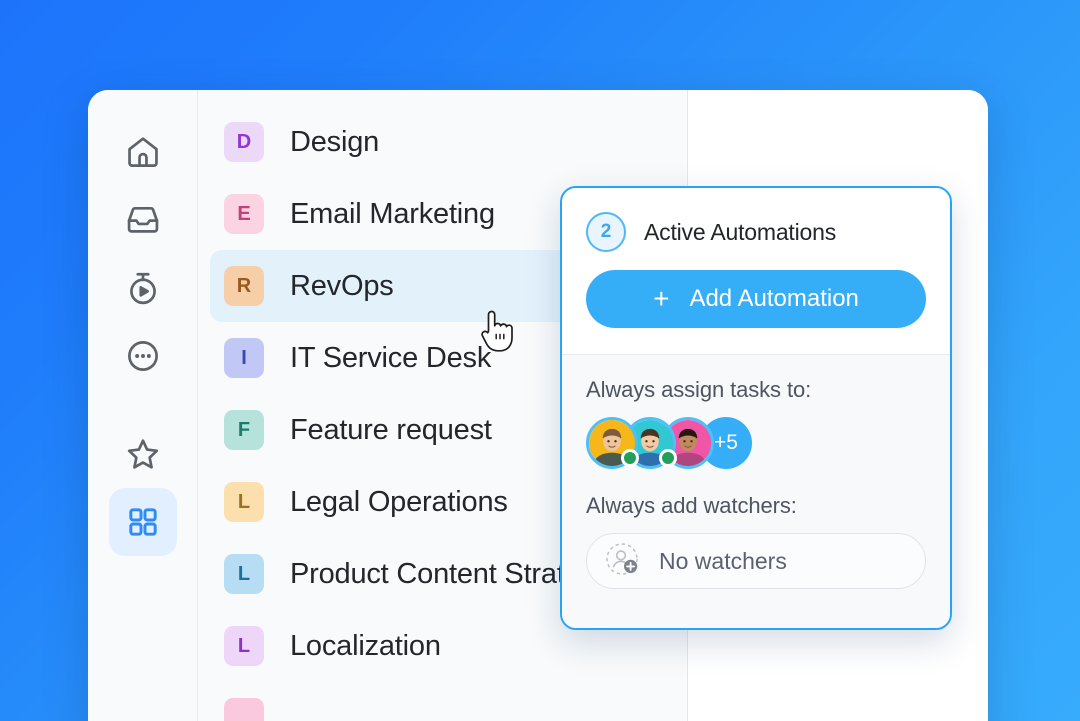 The image size is (1080, 721). I want to click on popup-title: Active Automations, so click(740, 231).